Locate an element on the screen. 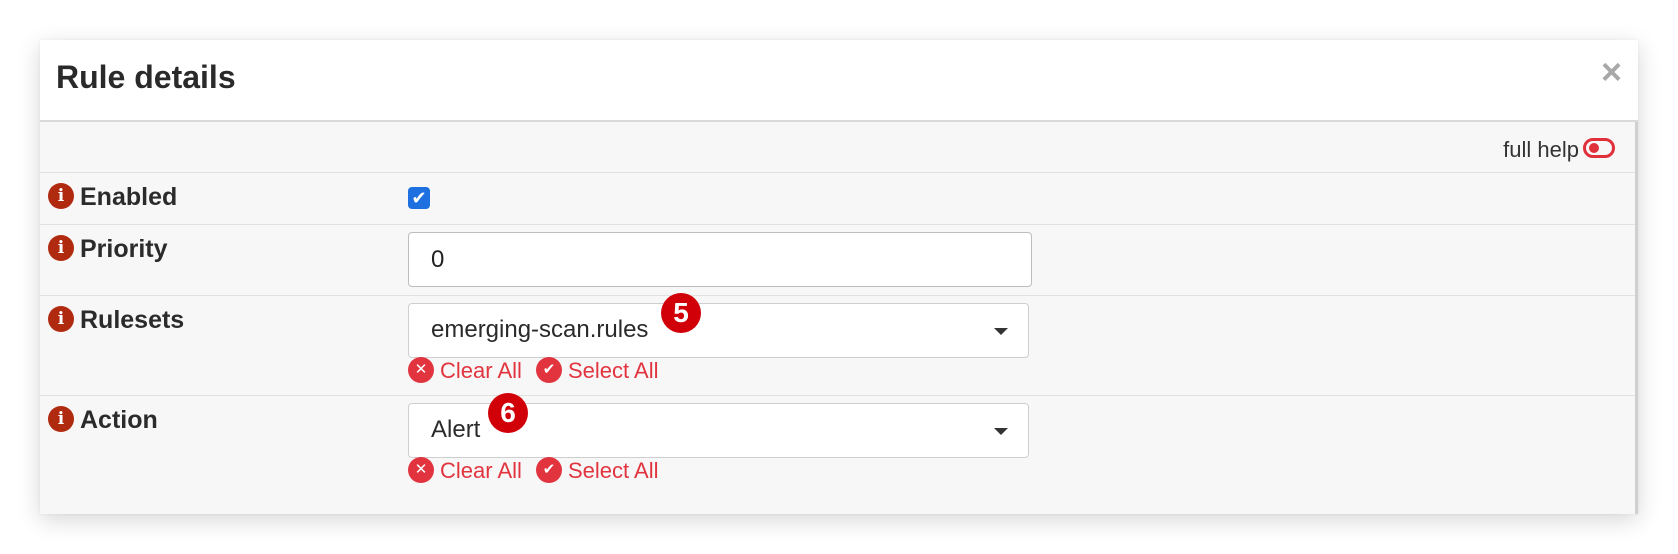  step-badge: 5 is located at coordinates (681, 313).